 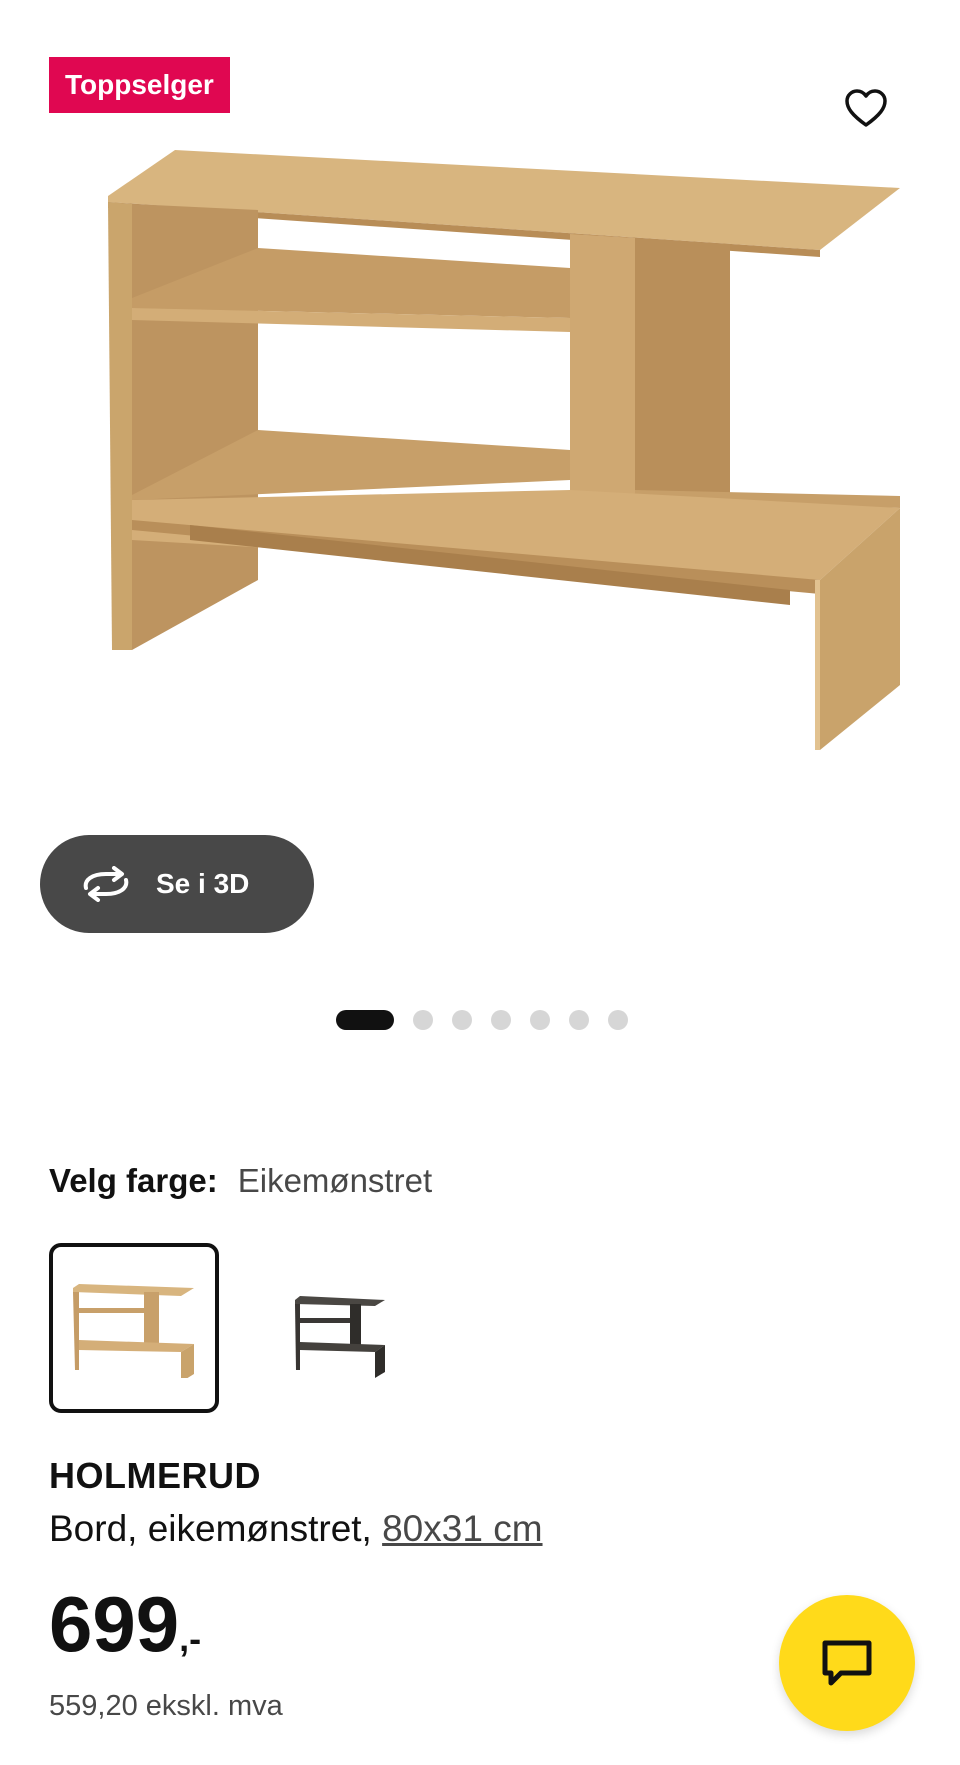 I want to click on view-in-3d-label: Se i 3D, so click(x=203, y=883).